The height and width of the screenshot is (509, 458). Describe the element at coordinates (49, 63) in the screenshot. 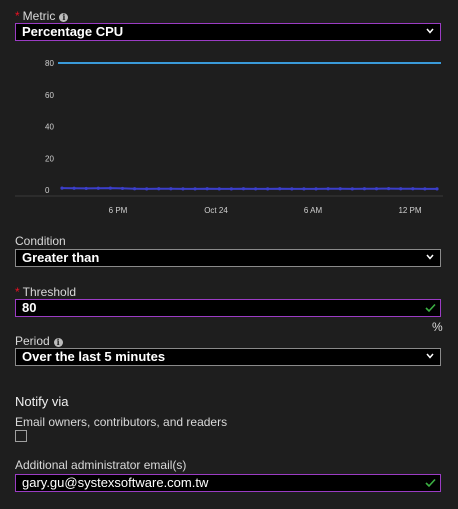

I see `y-tick-label: 80` at that location.